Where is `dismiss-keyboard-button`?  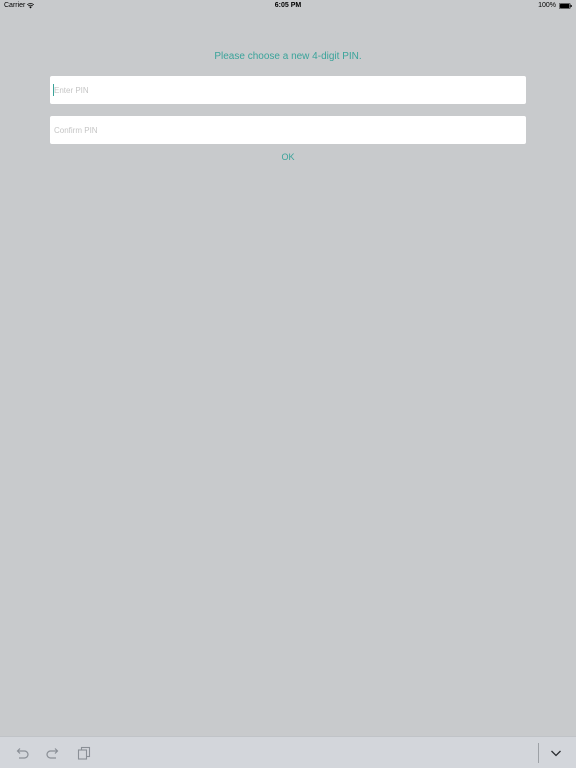
dismiss-keyboard-button is located at coordinates (556, 753).